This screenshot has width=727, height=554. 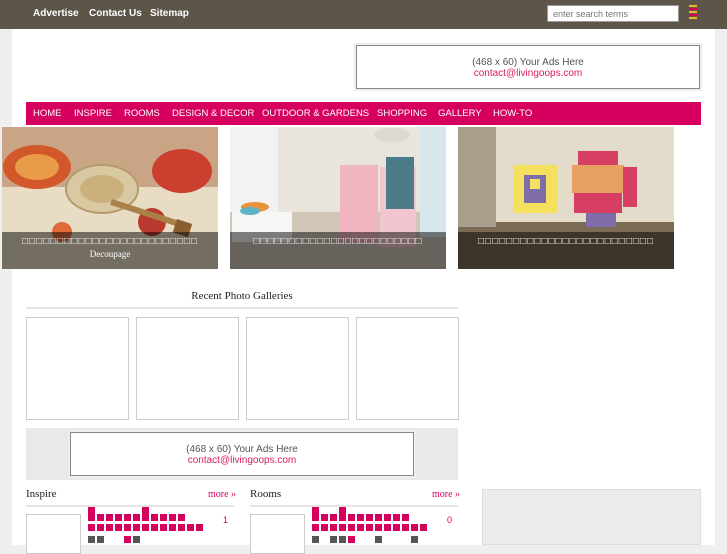 I want to click on sitemap-link: Sitemap, so click(x=169, y=13).